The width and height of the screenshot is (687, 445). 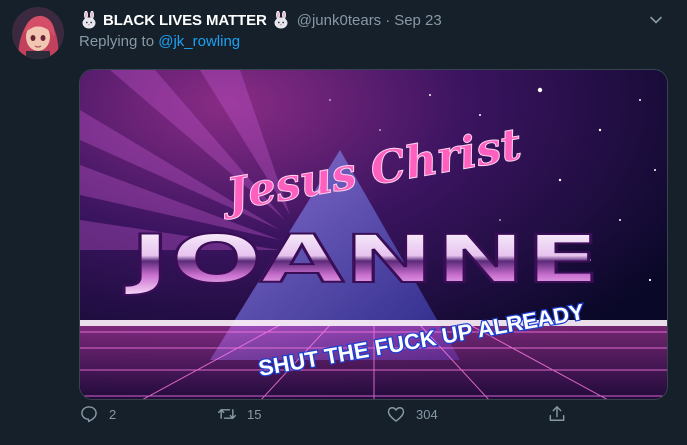 I want to click on tweet-header: BLACK LIVES MATTER @junk0tears · Sep 23, so click(x=373, y=20).